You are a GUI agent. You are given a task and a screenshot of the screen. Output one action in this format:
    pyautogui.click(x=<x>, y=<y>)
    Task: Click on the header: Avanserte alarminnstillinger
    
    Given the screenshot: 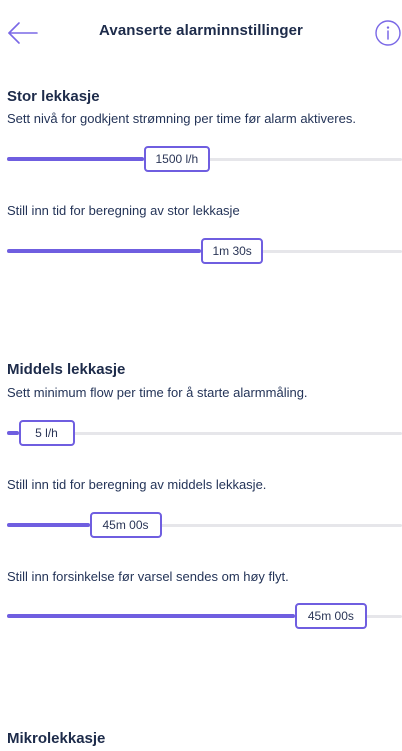 What is the action you would take?
    pyautogui.click(x=201, y=32)
    